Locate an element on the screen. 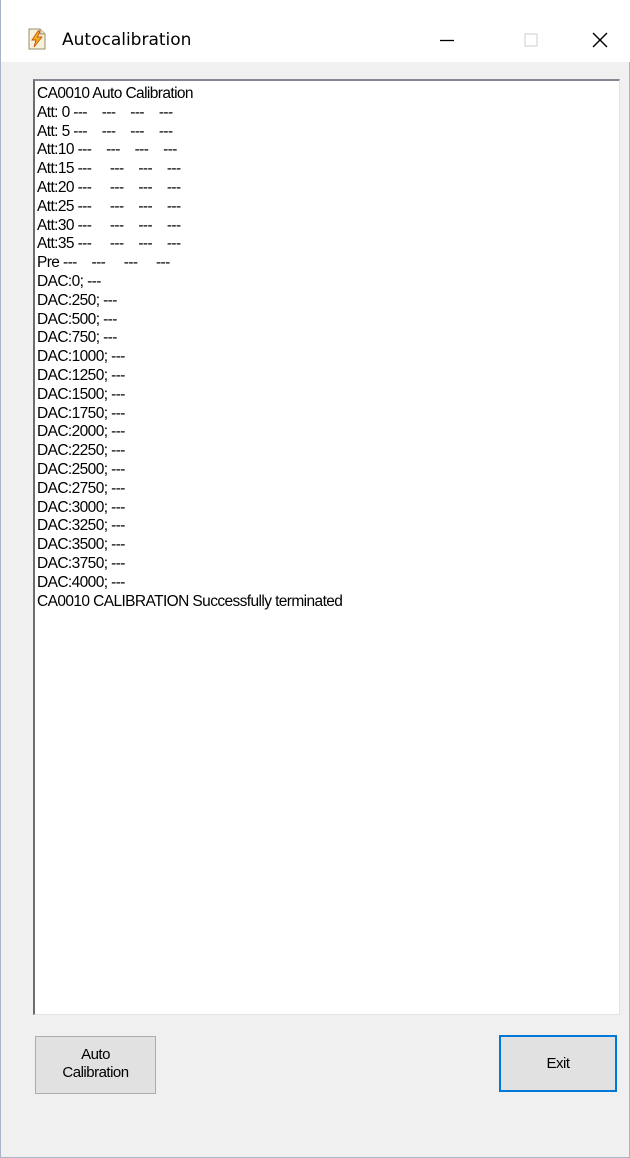  log-line: DAC:250; --- is located at coordinates (77, 300).